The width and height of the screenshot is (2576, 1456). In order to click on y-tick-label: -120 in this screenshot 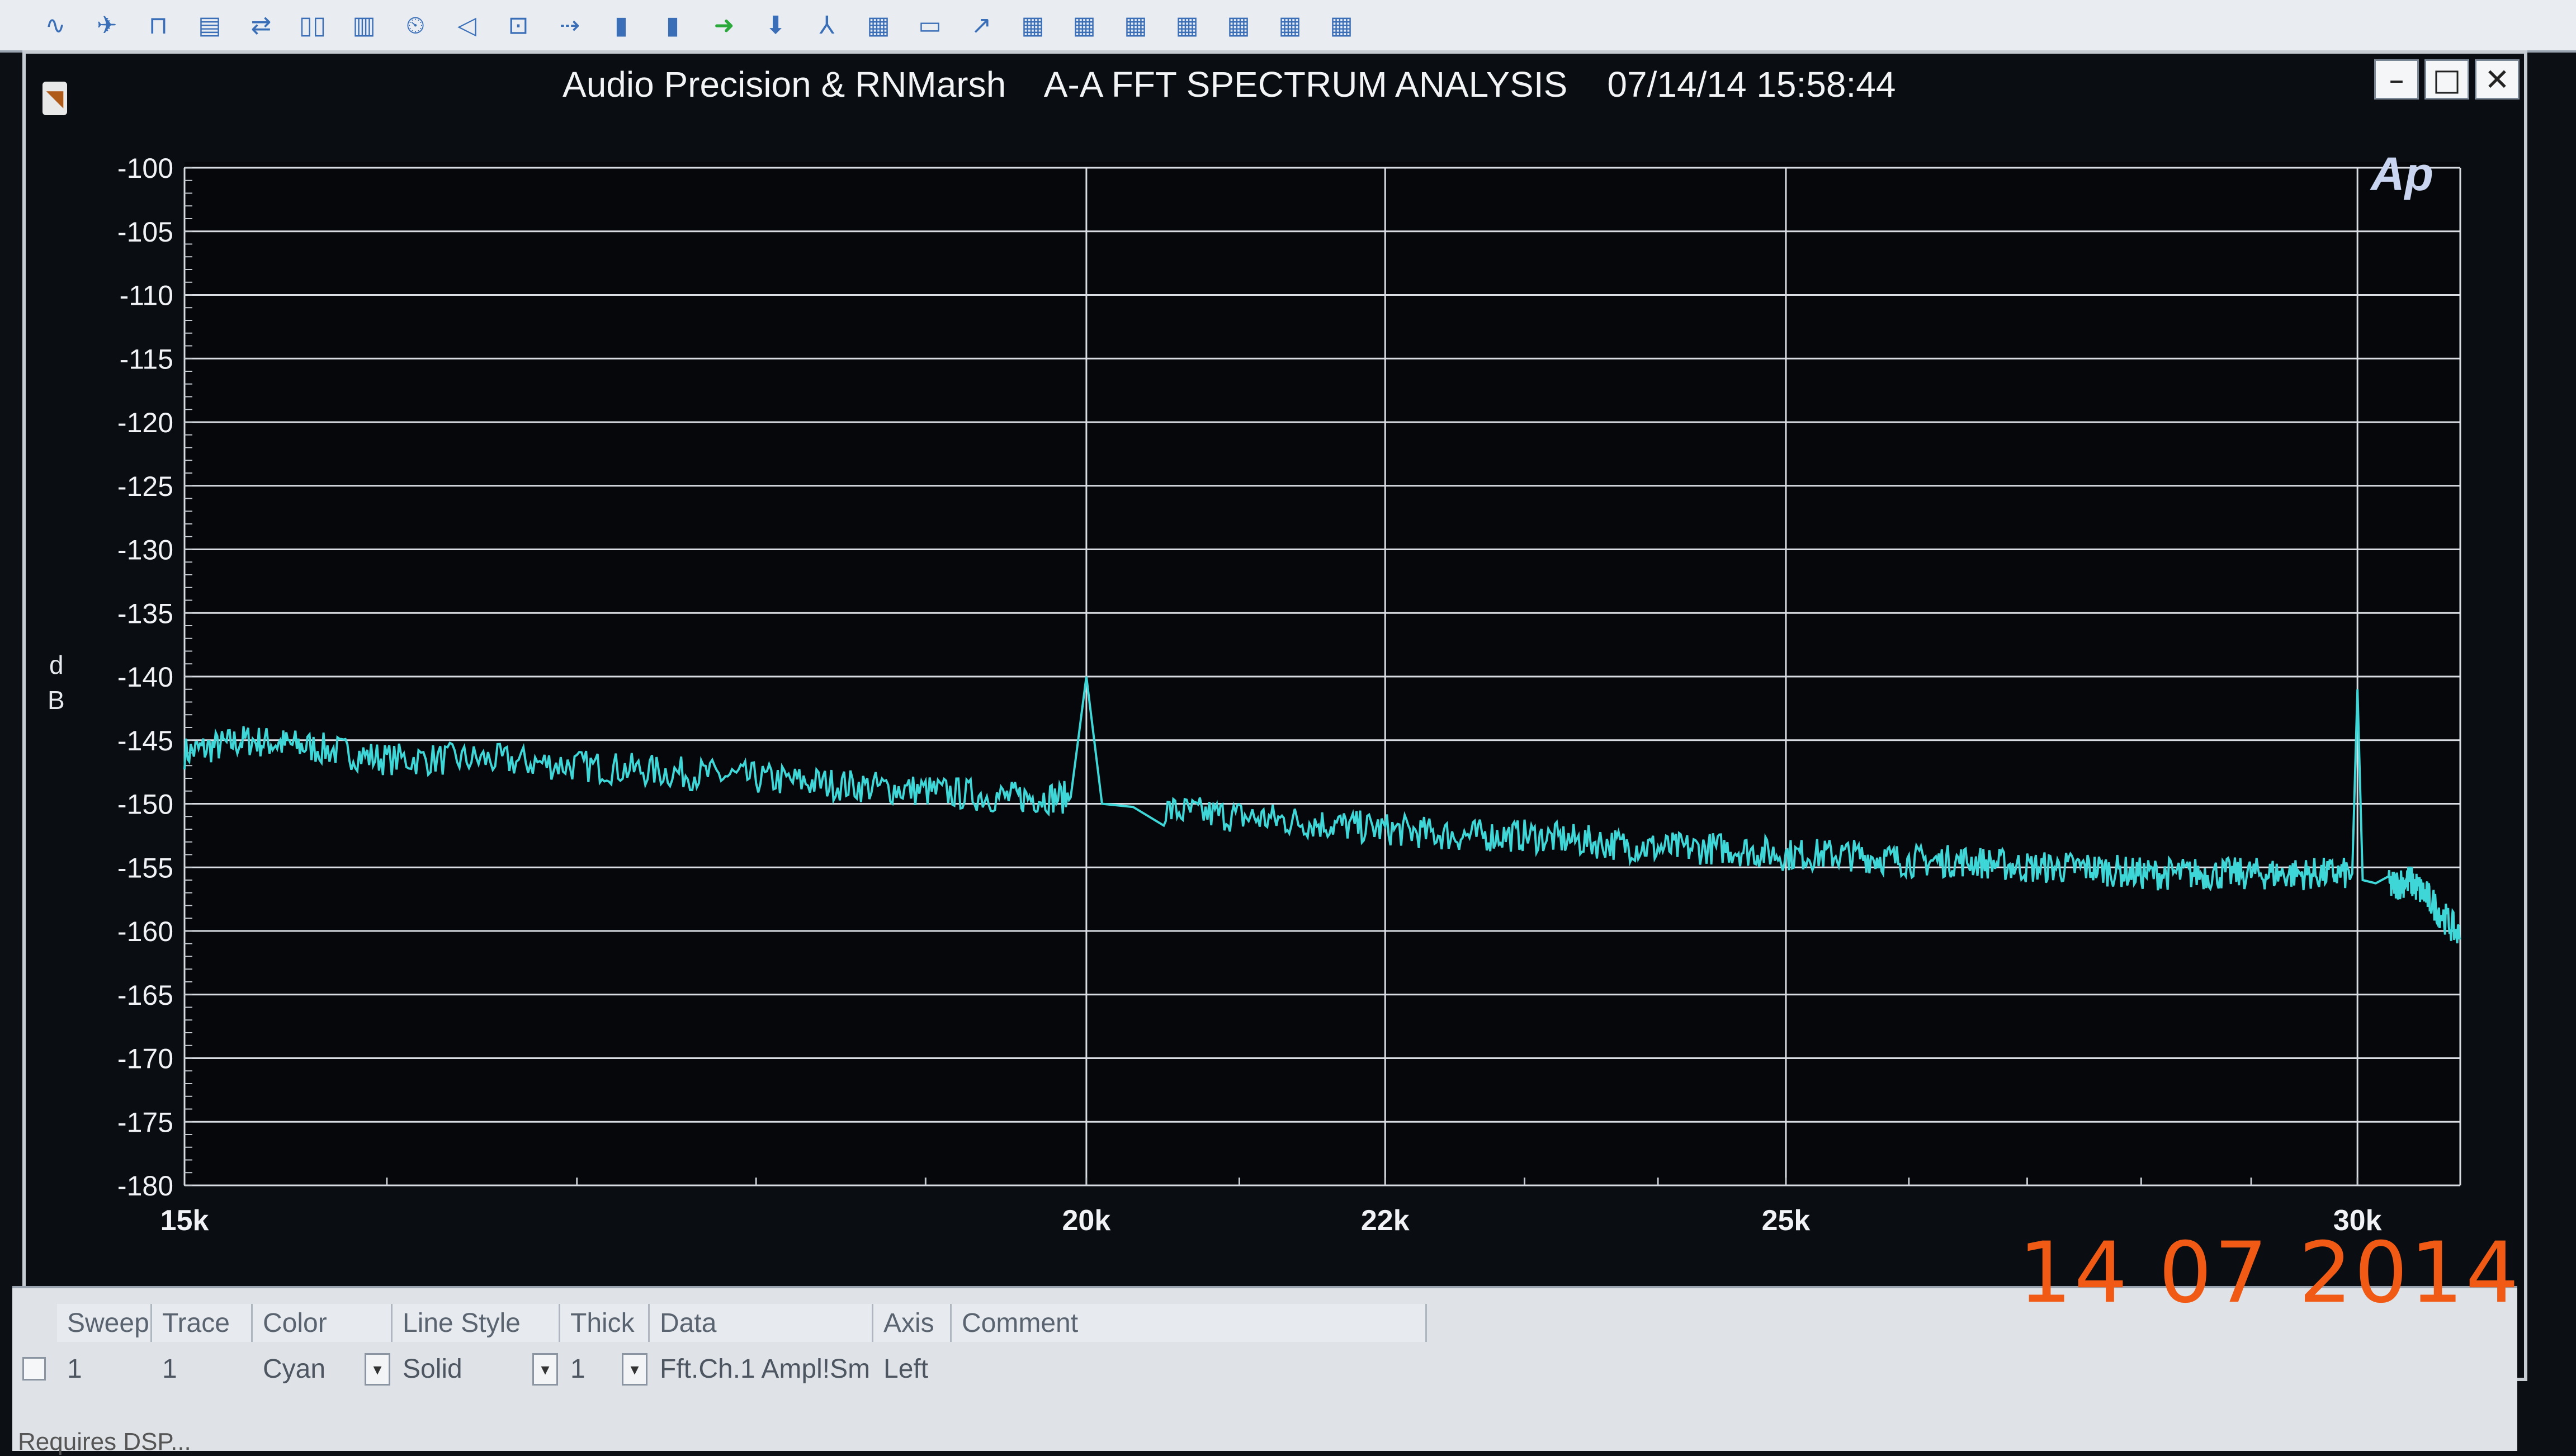, I will do `click(145, 422)`.